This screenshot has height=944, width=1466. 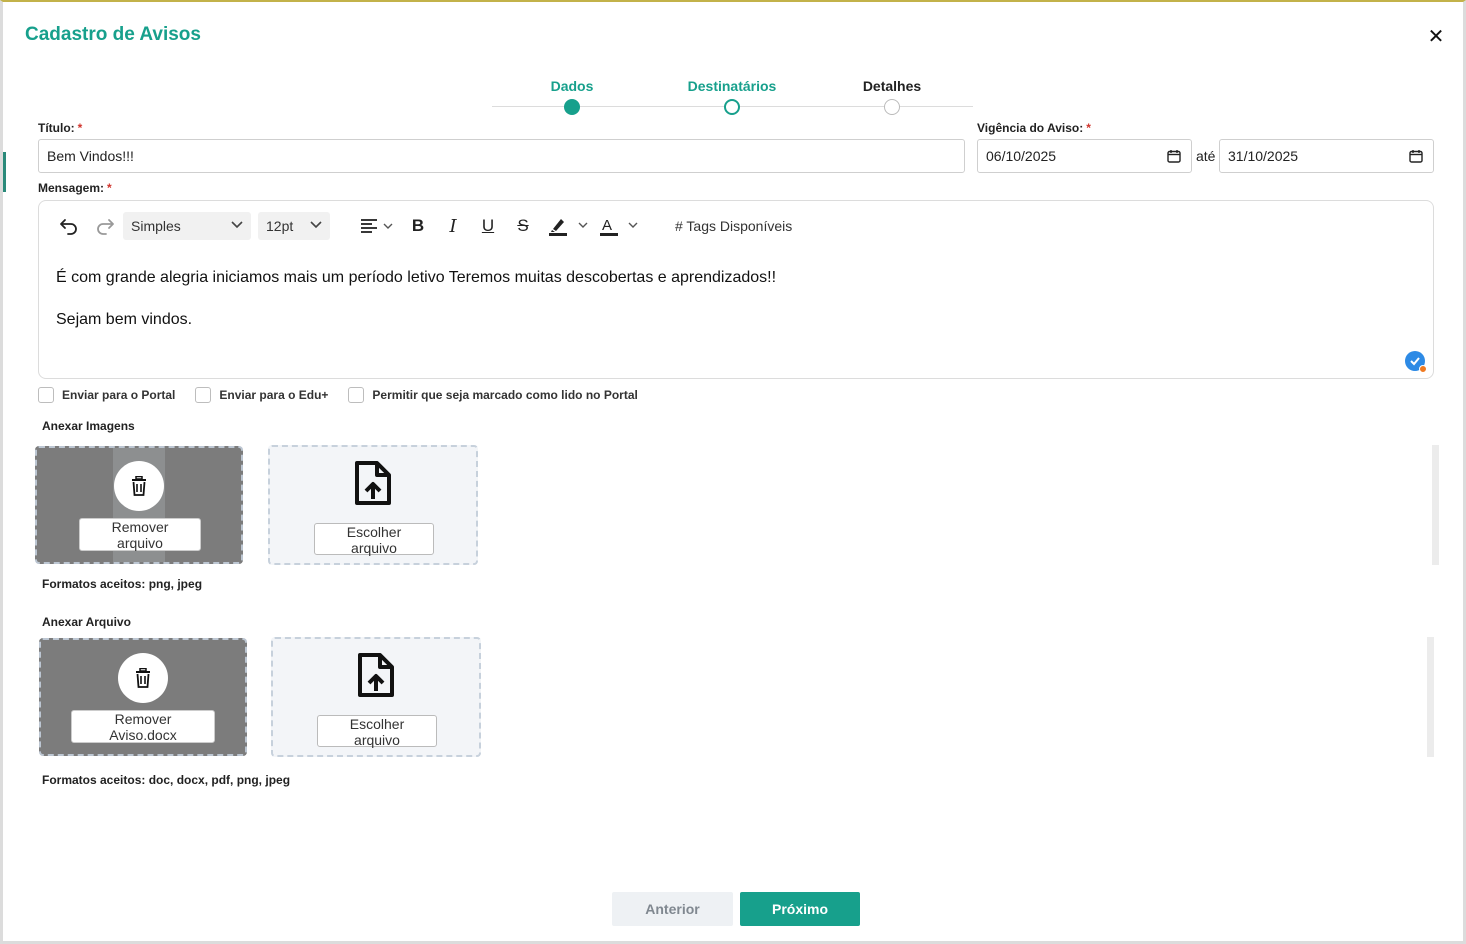 What do you see at coordinates (71, 188) in the screenshot?
I see `message-label-text: Mensagem:` at bounding box center [71, 188].